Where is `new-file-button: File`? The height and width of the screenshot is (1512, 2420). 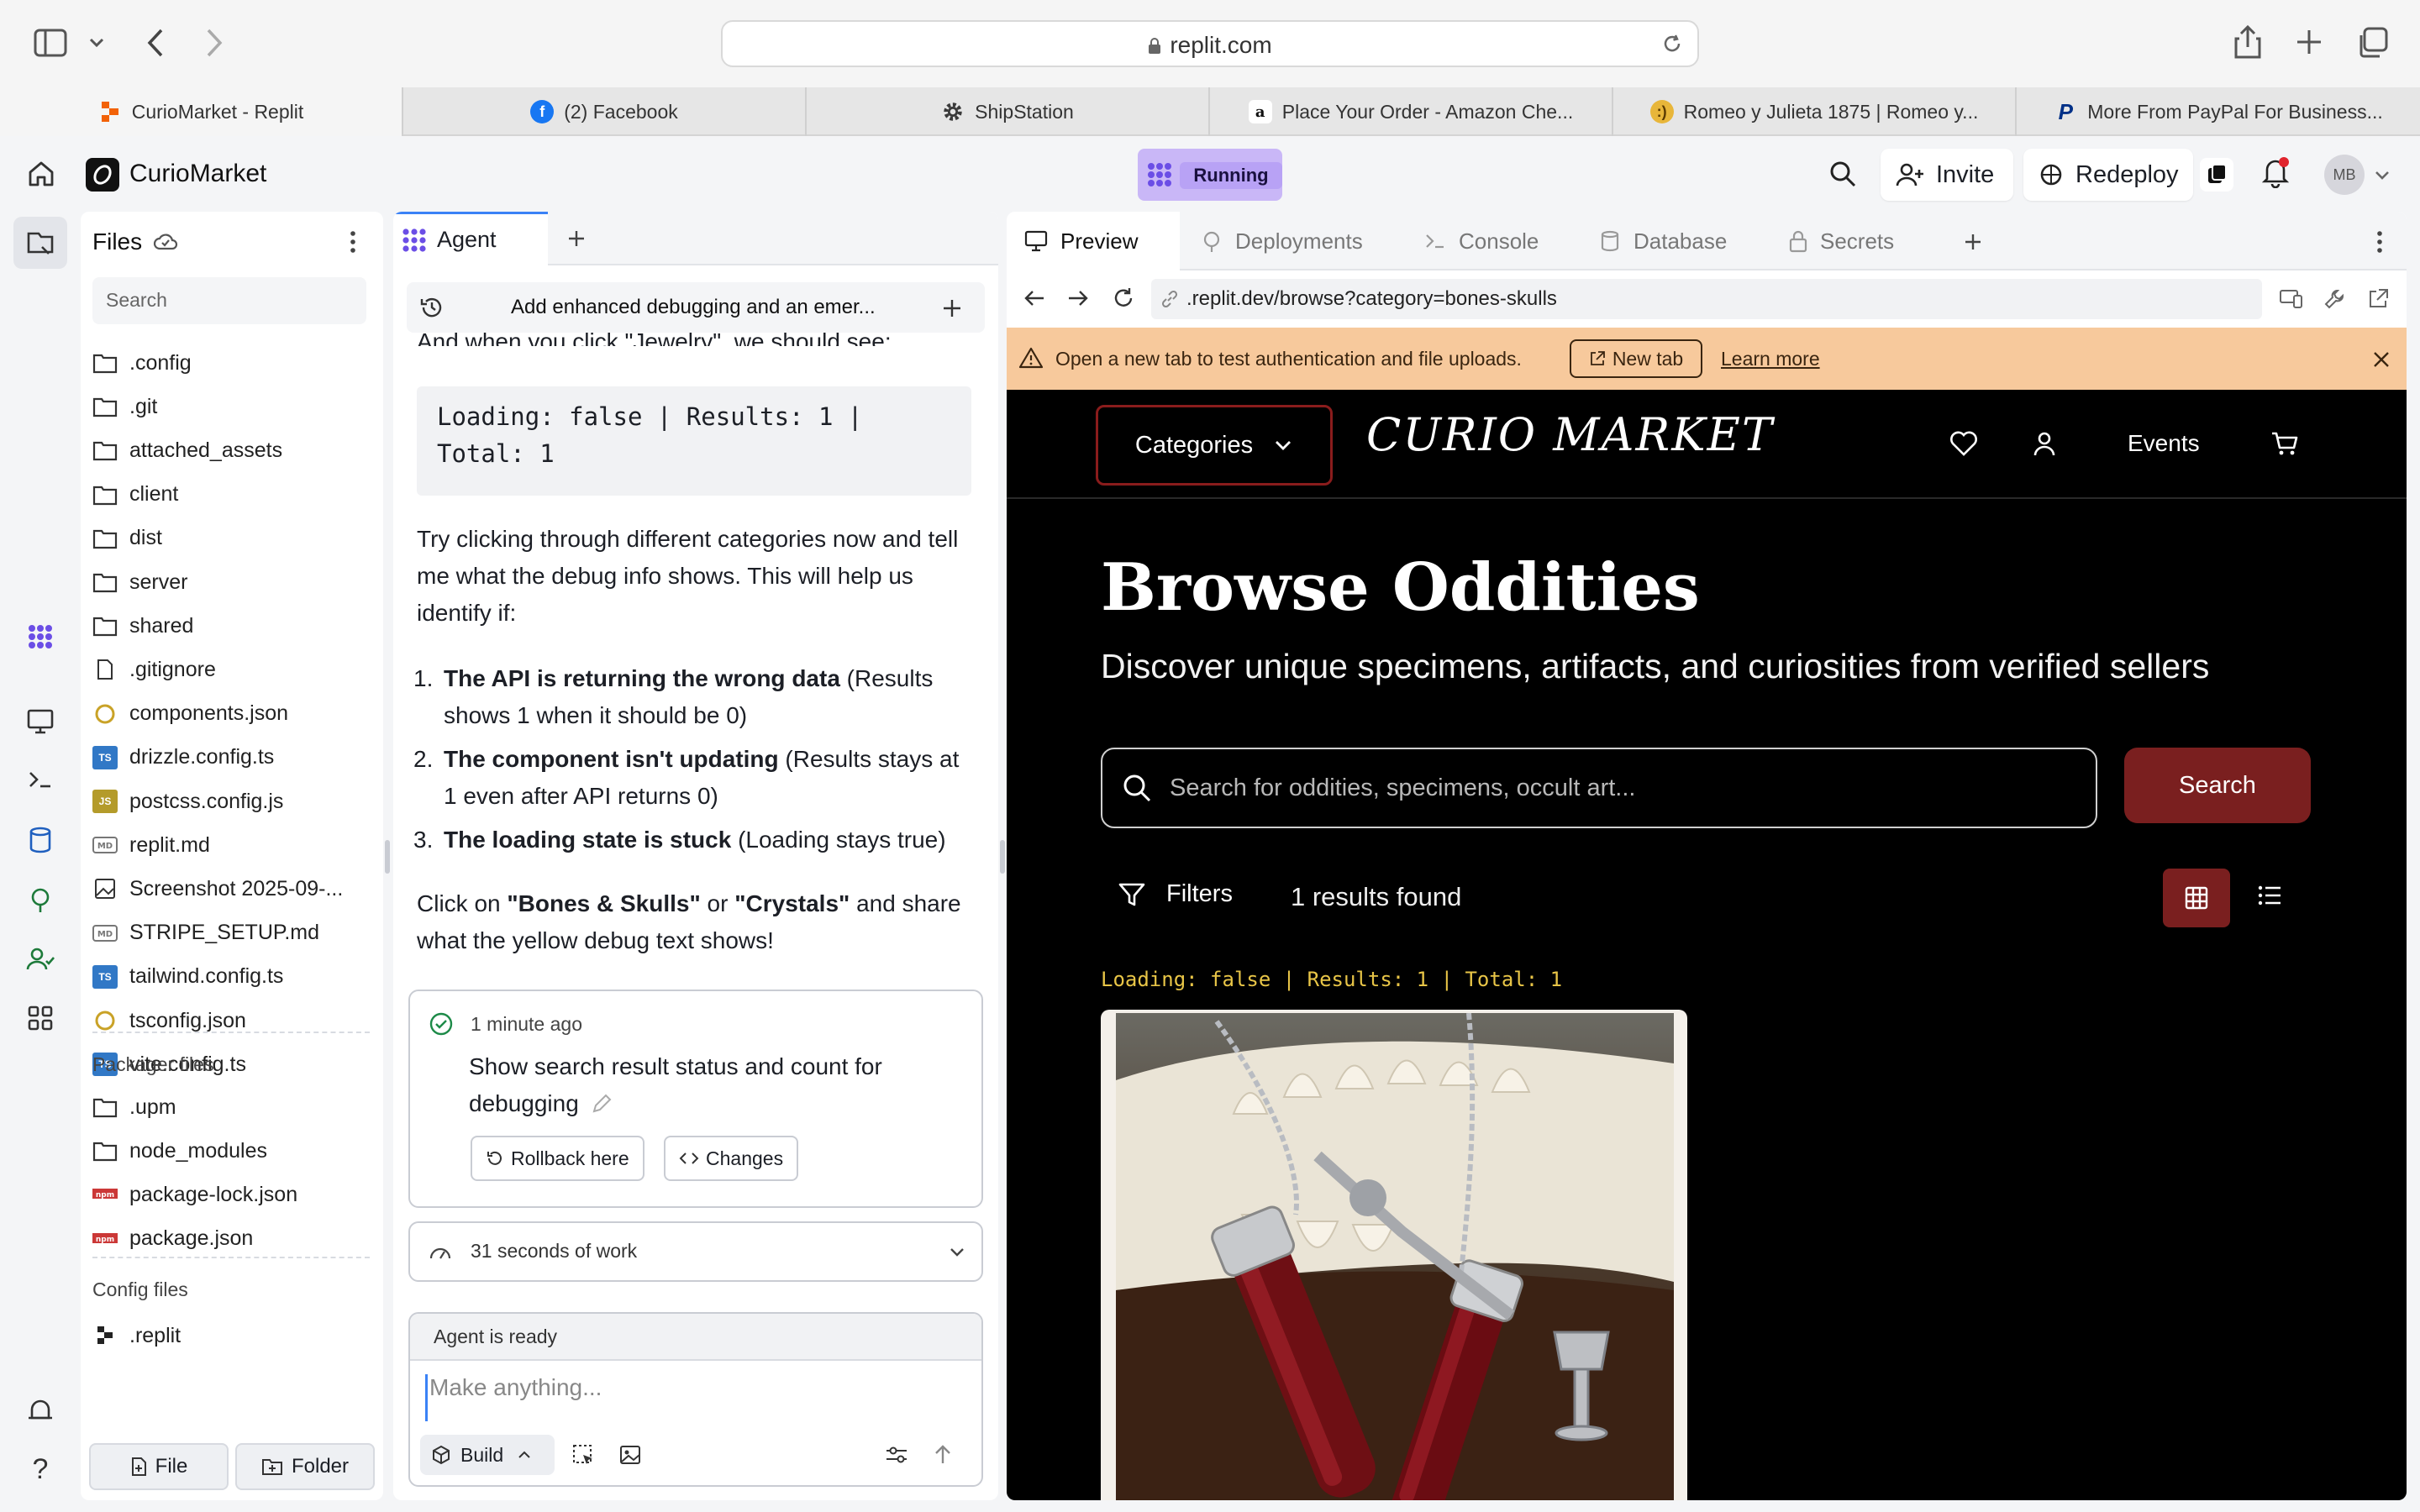
new-file-button: File is located at coordinates (159, 1466).